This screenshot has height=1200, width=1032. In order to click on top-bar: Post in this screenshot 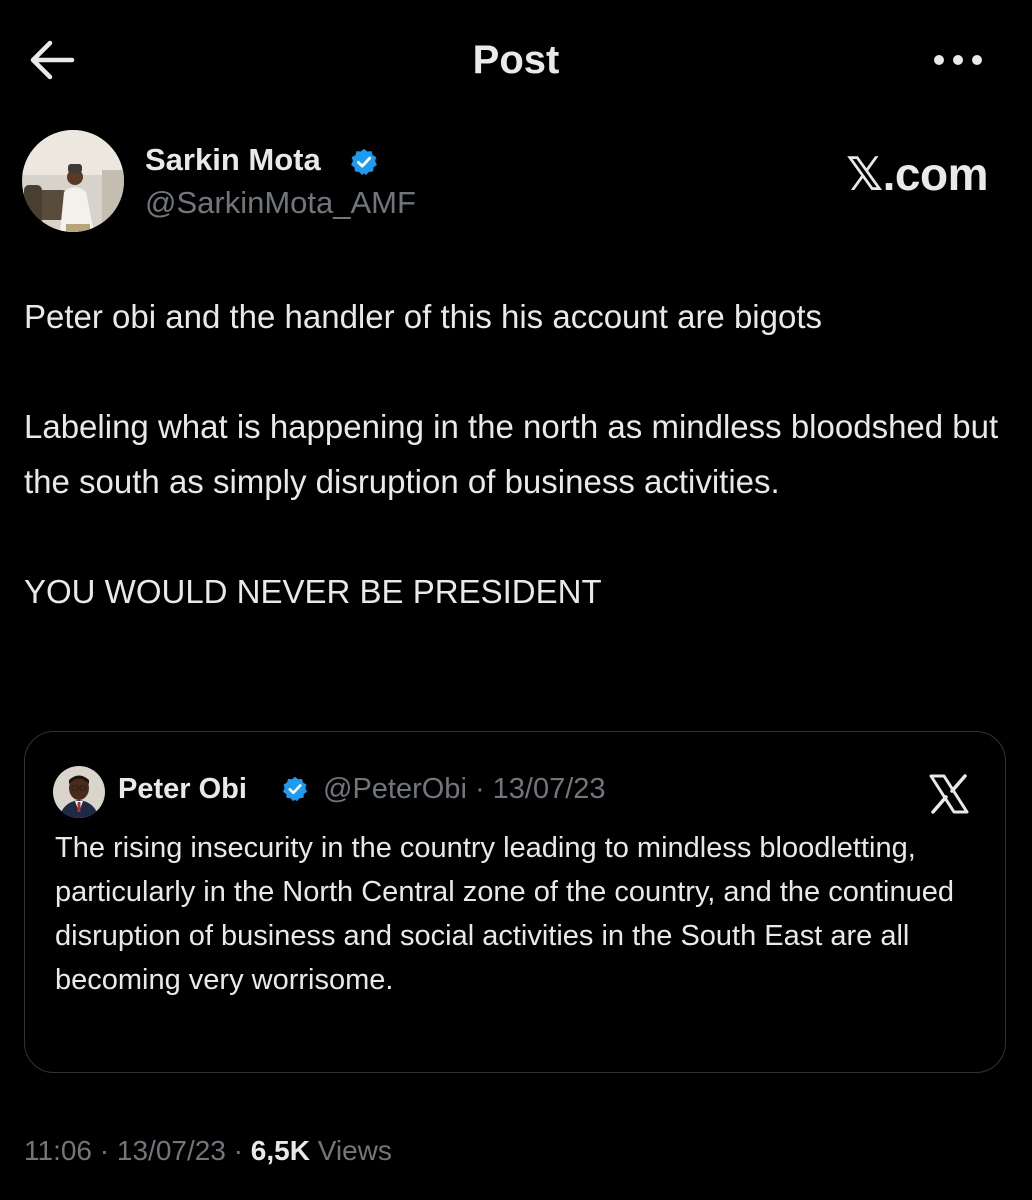, I will do `click(516, 60)`.